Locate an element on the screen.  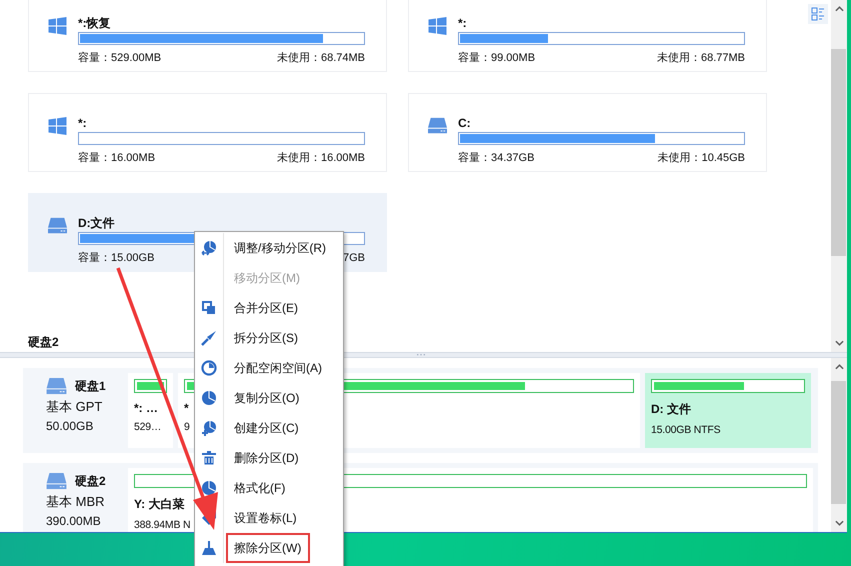
capacity-text: 容量：99.00MB is located at coordinates (497, 58).